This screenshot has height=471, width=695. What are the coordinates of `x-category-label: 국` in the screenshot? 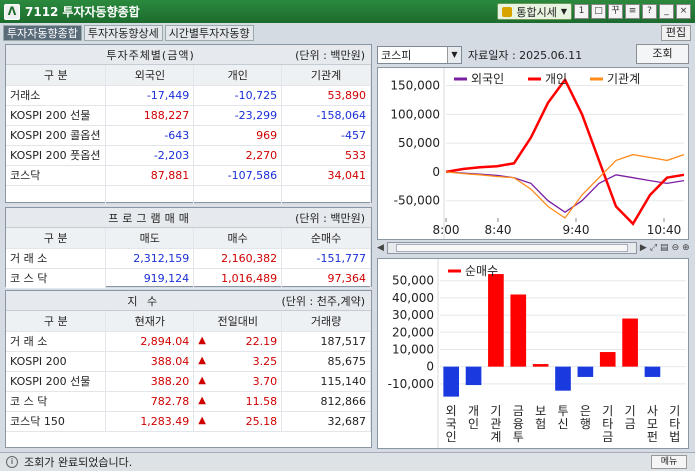 It's located at (451, 424).